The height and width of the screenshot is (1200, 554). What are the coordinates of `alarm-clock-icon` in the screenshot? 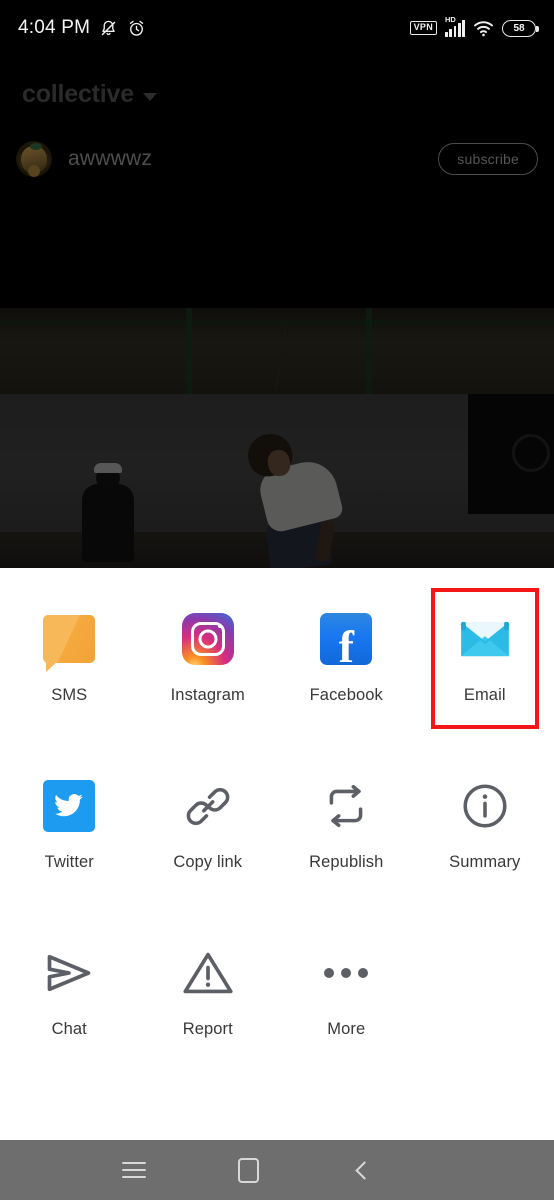 It's located at (136, 28).